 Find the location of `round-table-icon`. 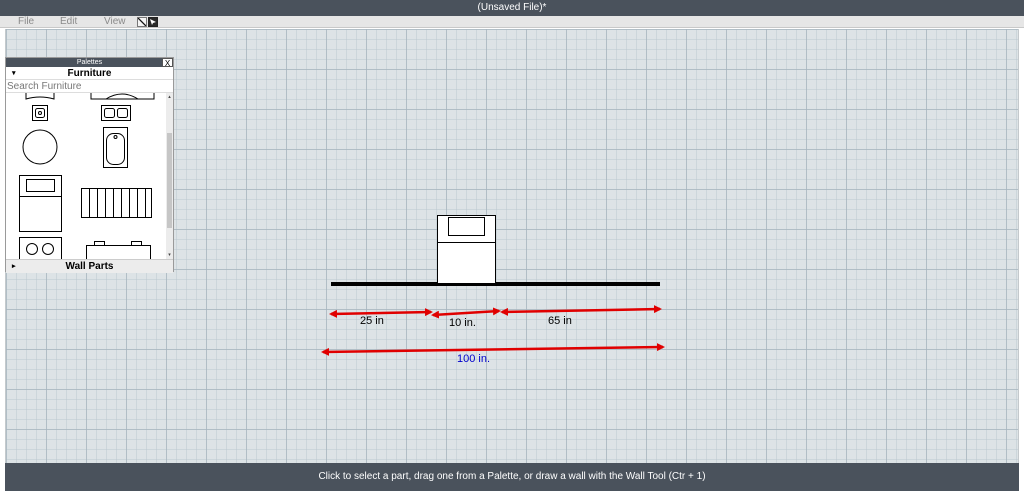

round-table-icon is located at coordinates (40, 147).